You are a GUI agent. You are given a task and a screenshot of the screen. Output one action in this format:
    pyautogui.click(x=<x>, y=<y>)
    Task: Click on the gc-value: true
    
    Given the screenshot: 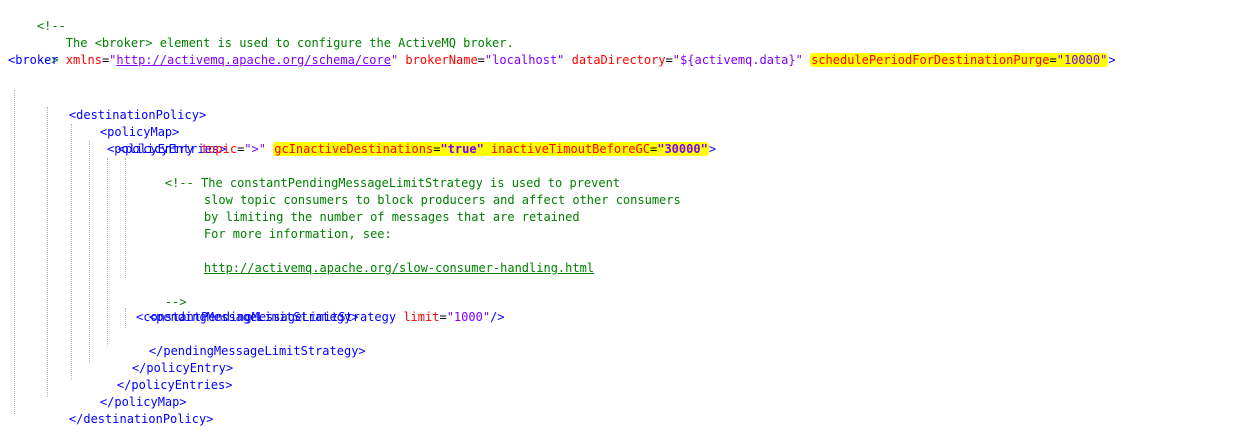 What is the action you would take?
    pyautogui.click(x=462, y=149)
    